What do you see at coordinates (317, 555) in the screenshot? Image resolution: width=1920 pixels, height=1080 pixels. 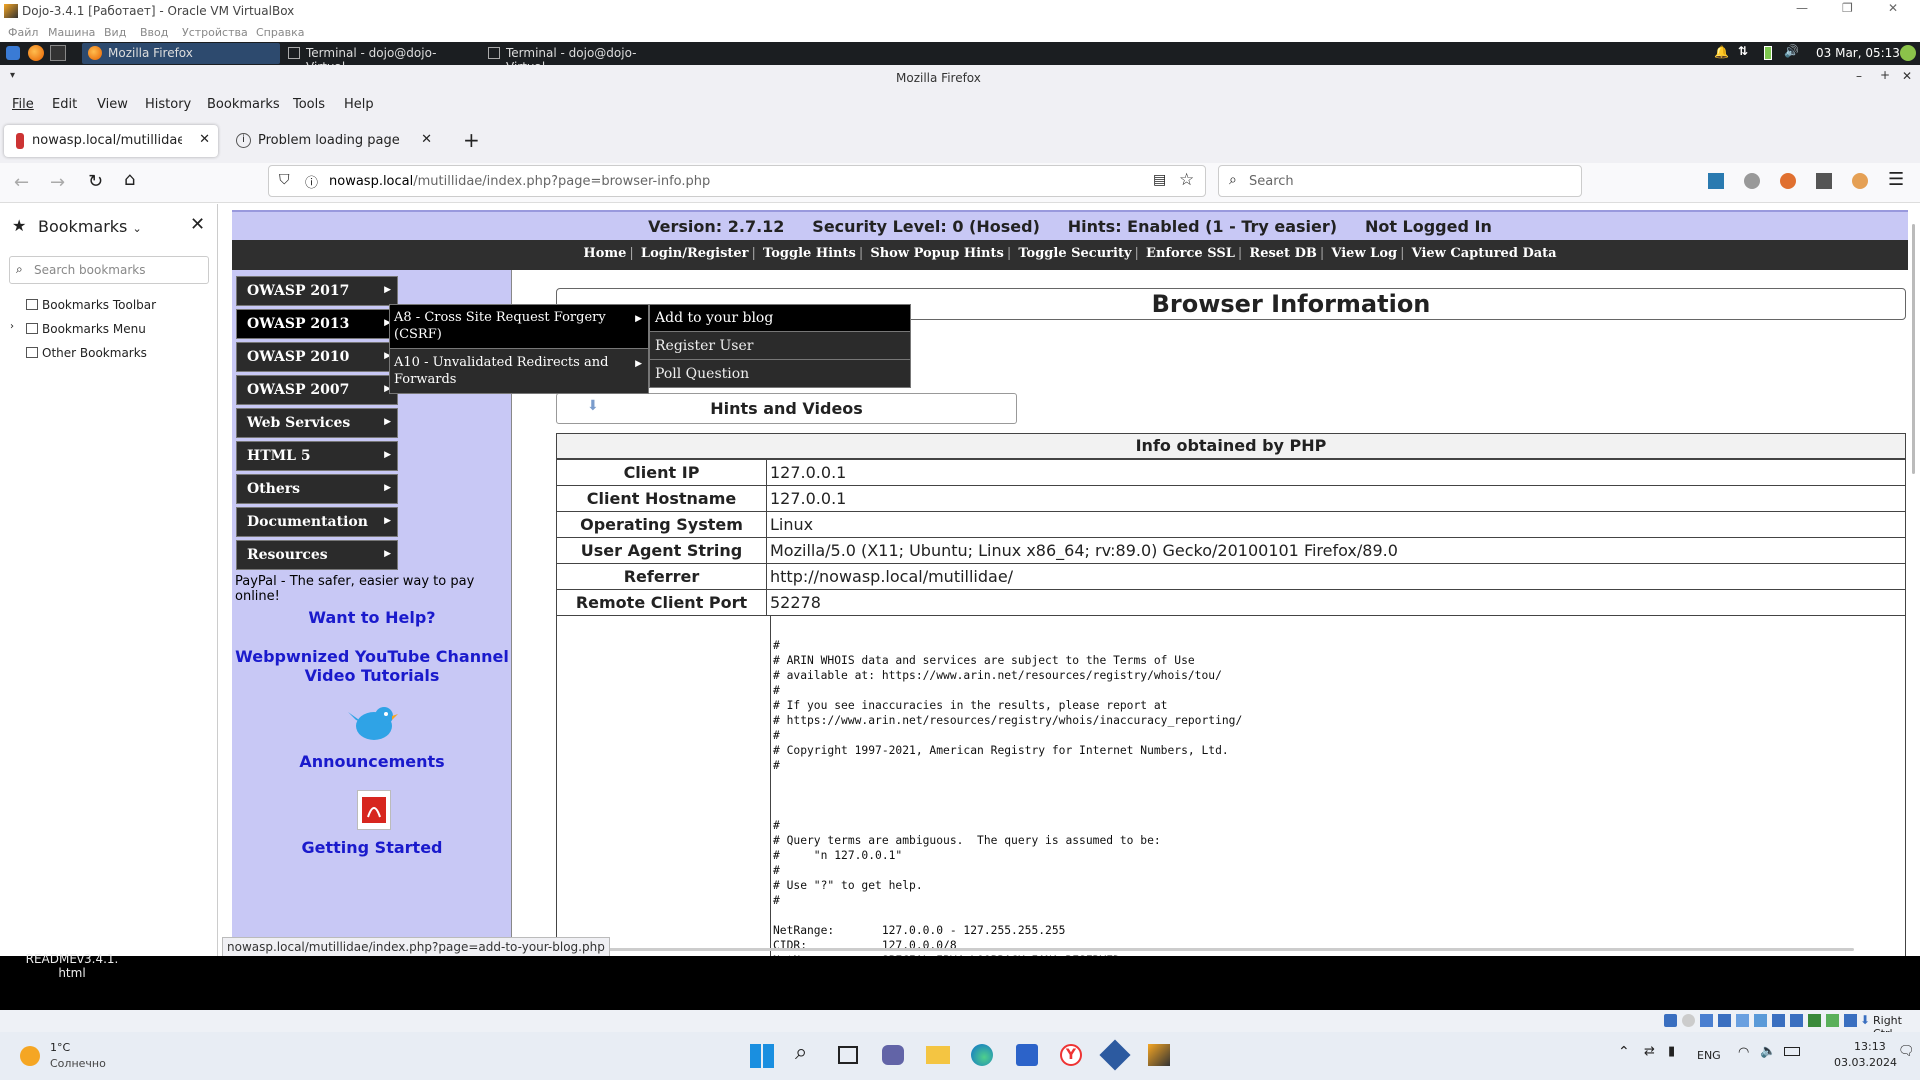 I see `menu-resources: Resources ▶` at bounding box center [317, 555].